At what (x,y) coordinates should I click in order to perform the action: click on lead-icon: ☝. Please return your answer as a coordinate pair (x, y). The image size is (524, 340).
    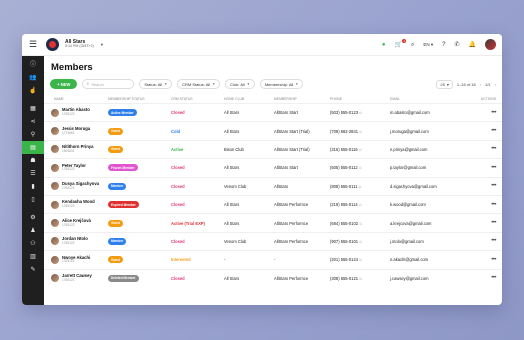
    Looking at the image, I should click on (33, 90).